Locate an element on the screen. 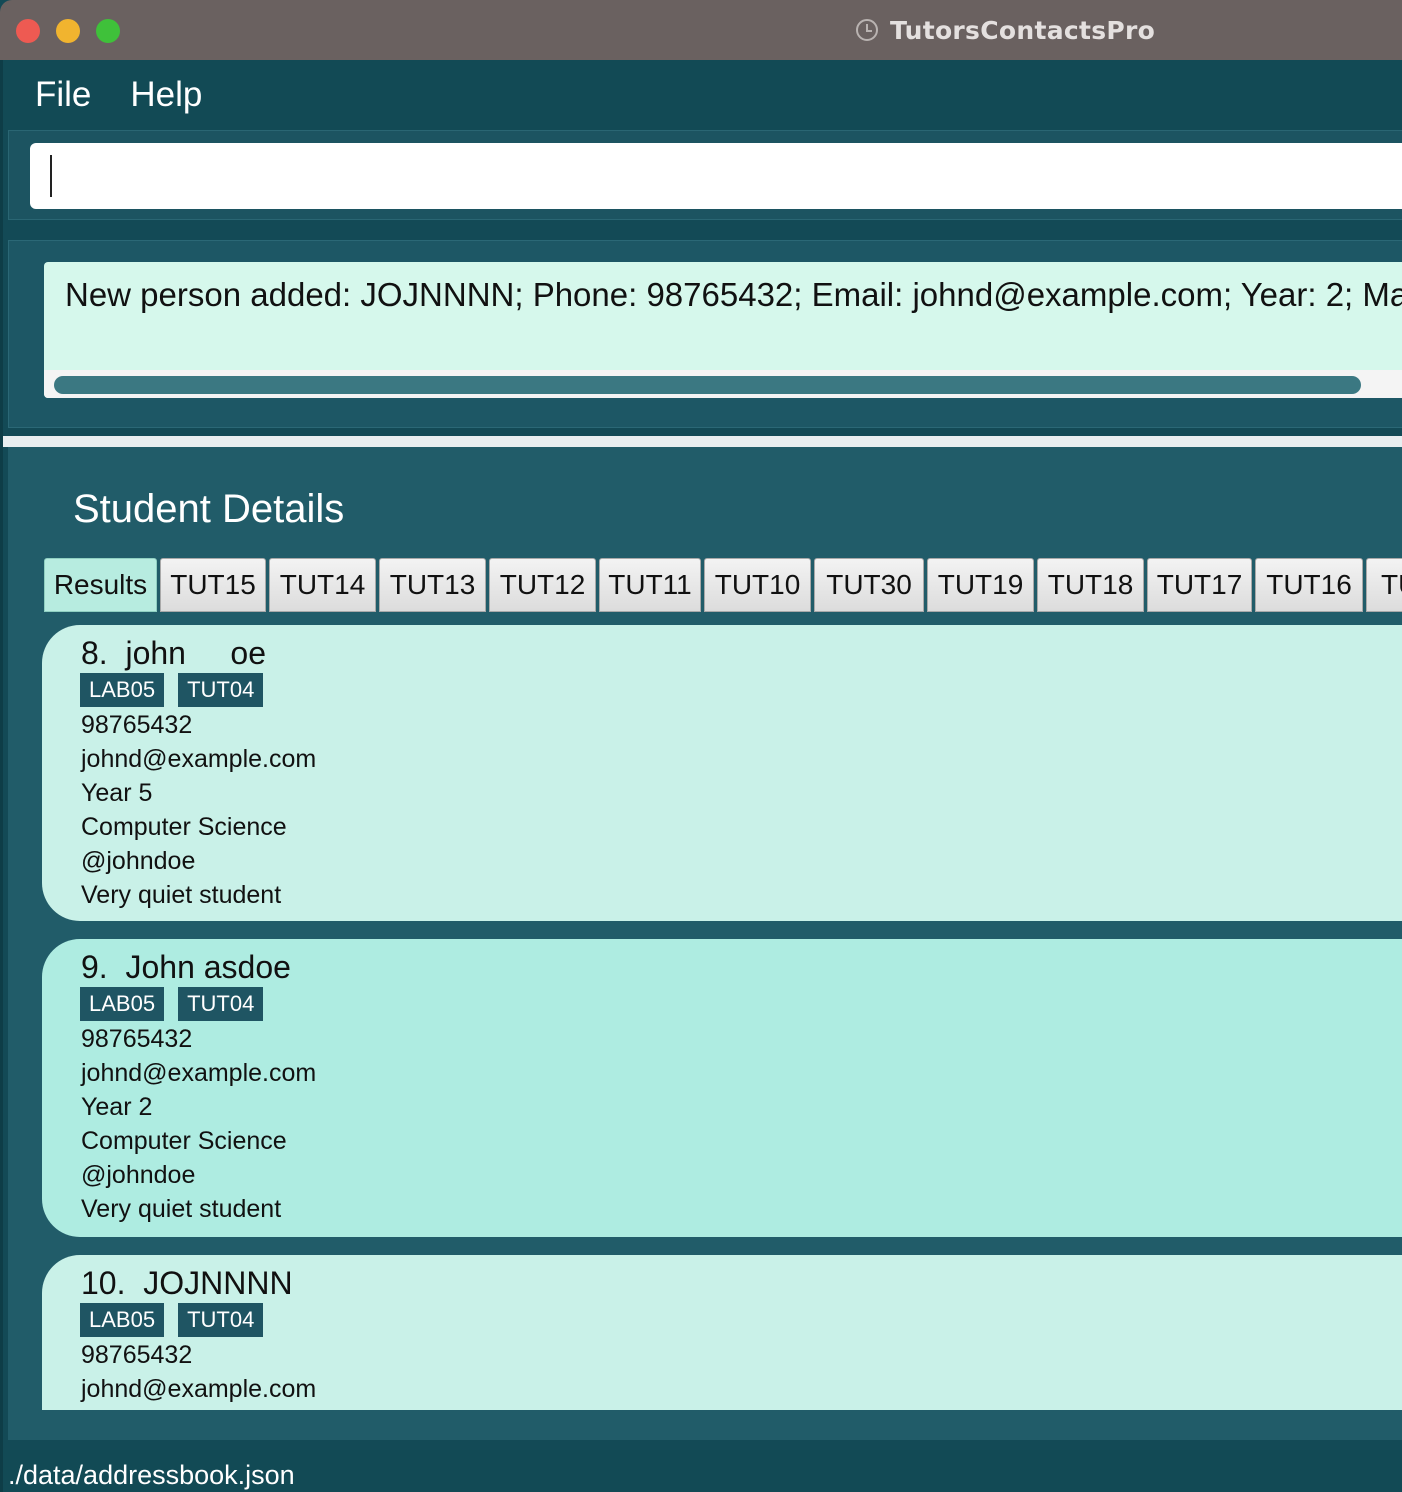 This screenshot has width=1402, height=1492. tab-tut30: TUT30 is located at coordinates (869, 585).